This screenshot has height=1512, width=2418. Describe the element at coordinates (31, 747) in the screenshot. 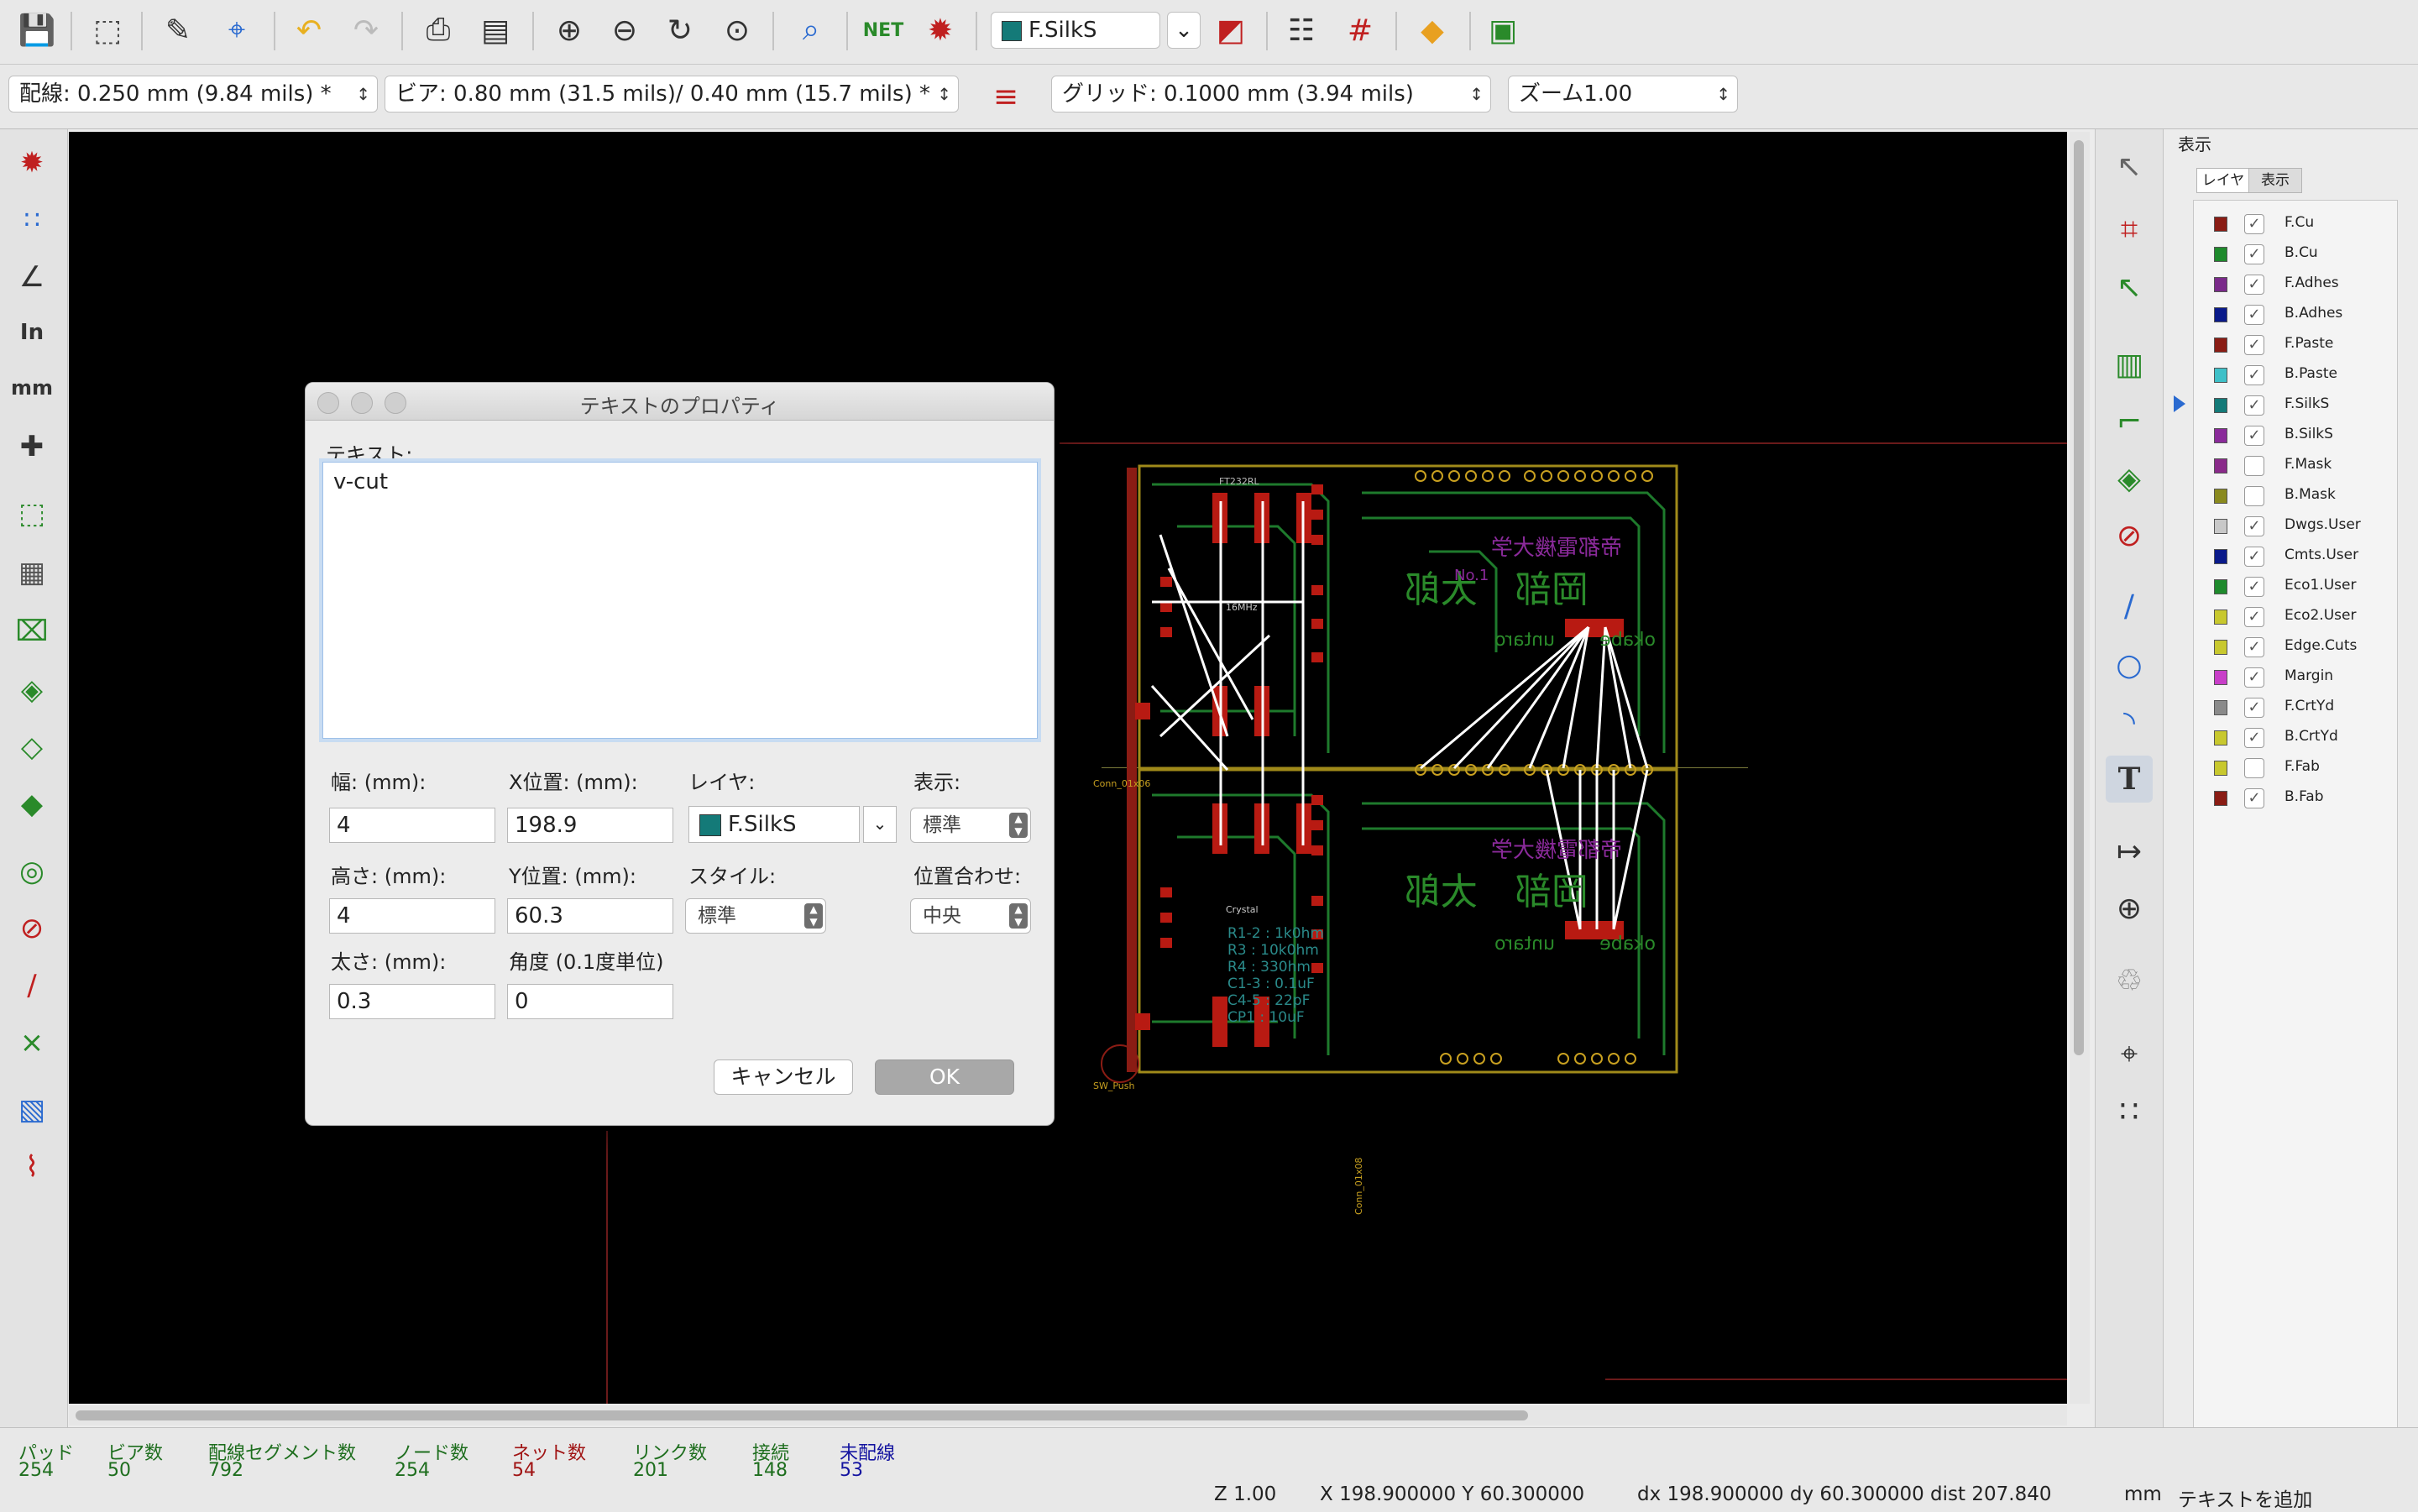

I see `zone-outline-icon: ◇` at that location.